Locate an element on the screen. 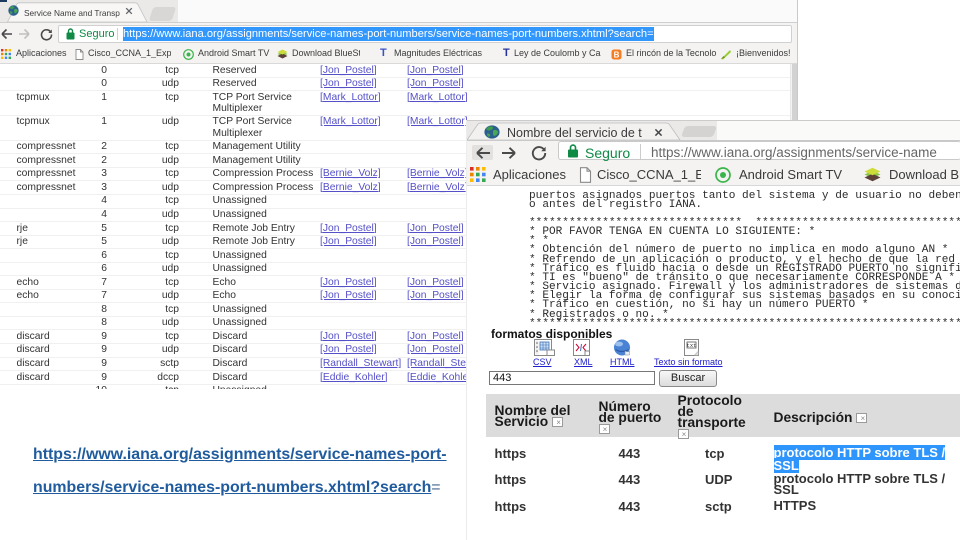 This screenshot has height=540, width=960. svg-text: B is located at coordinates (617, 54).